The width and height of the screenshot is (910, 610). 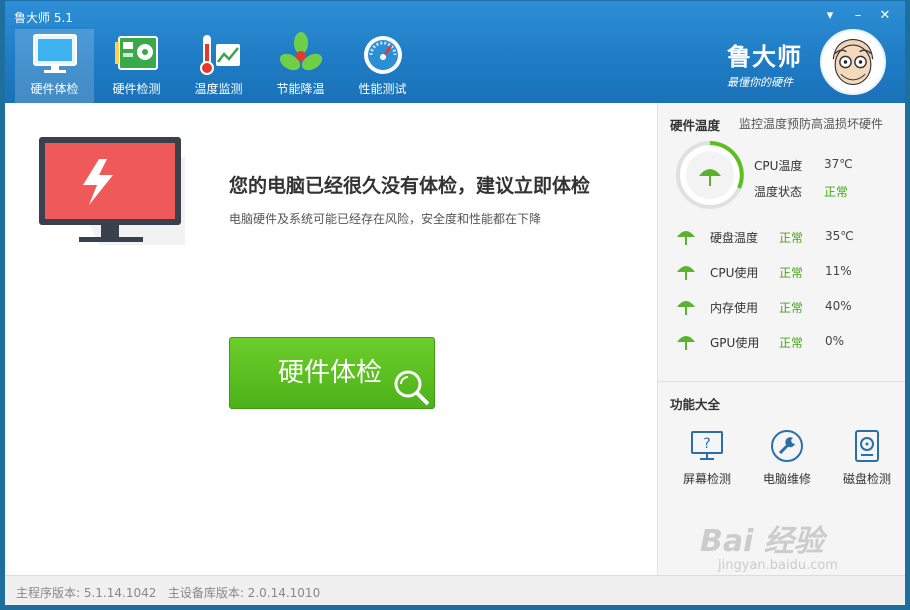 I want to click on monitor-icon, so click(x=54, y=53).